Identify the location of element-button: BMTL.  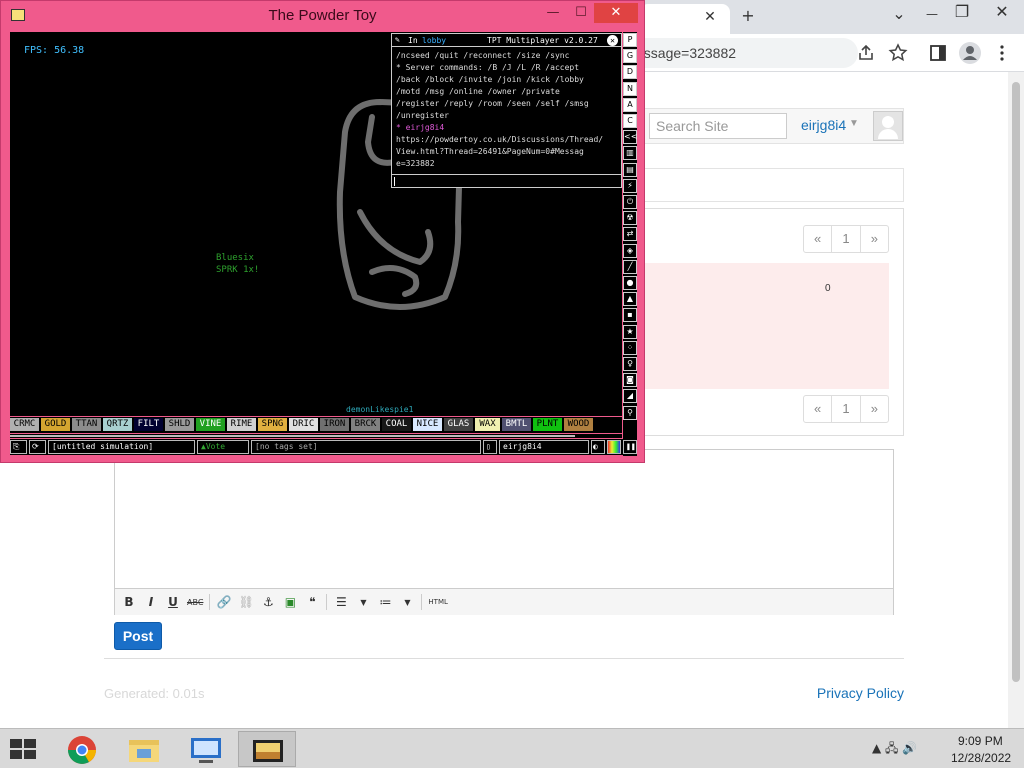
(516, 424).